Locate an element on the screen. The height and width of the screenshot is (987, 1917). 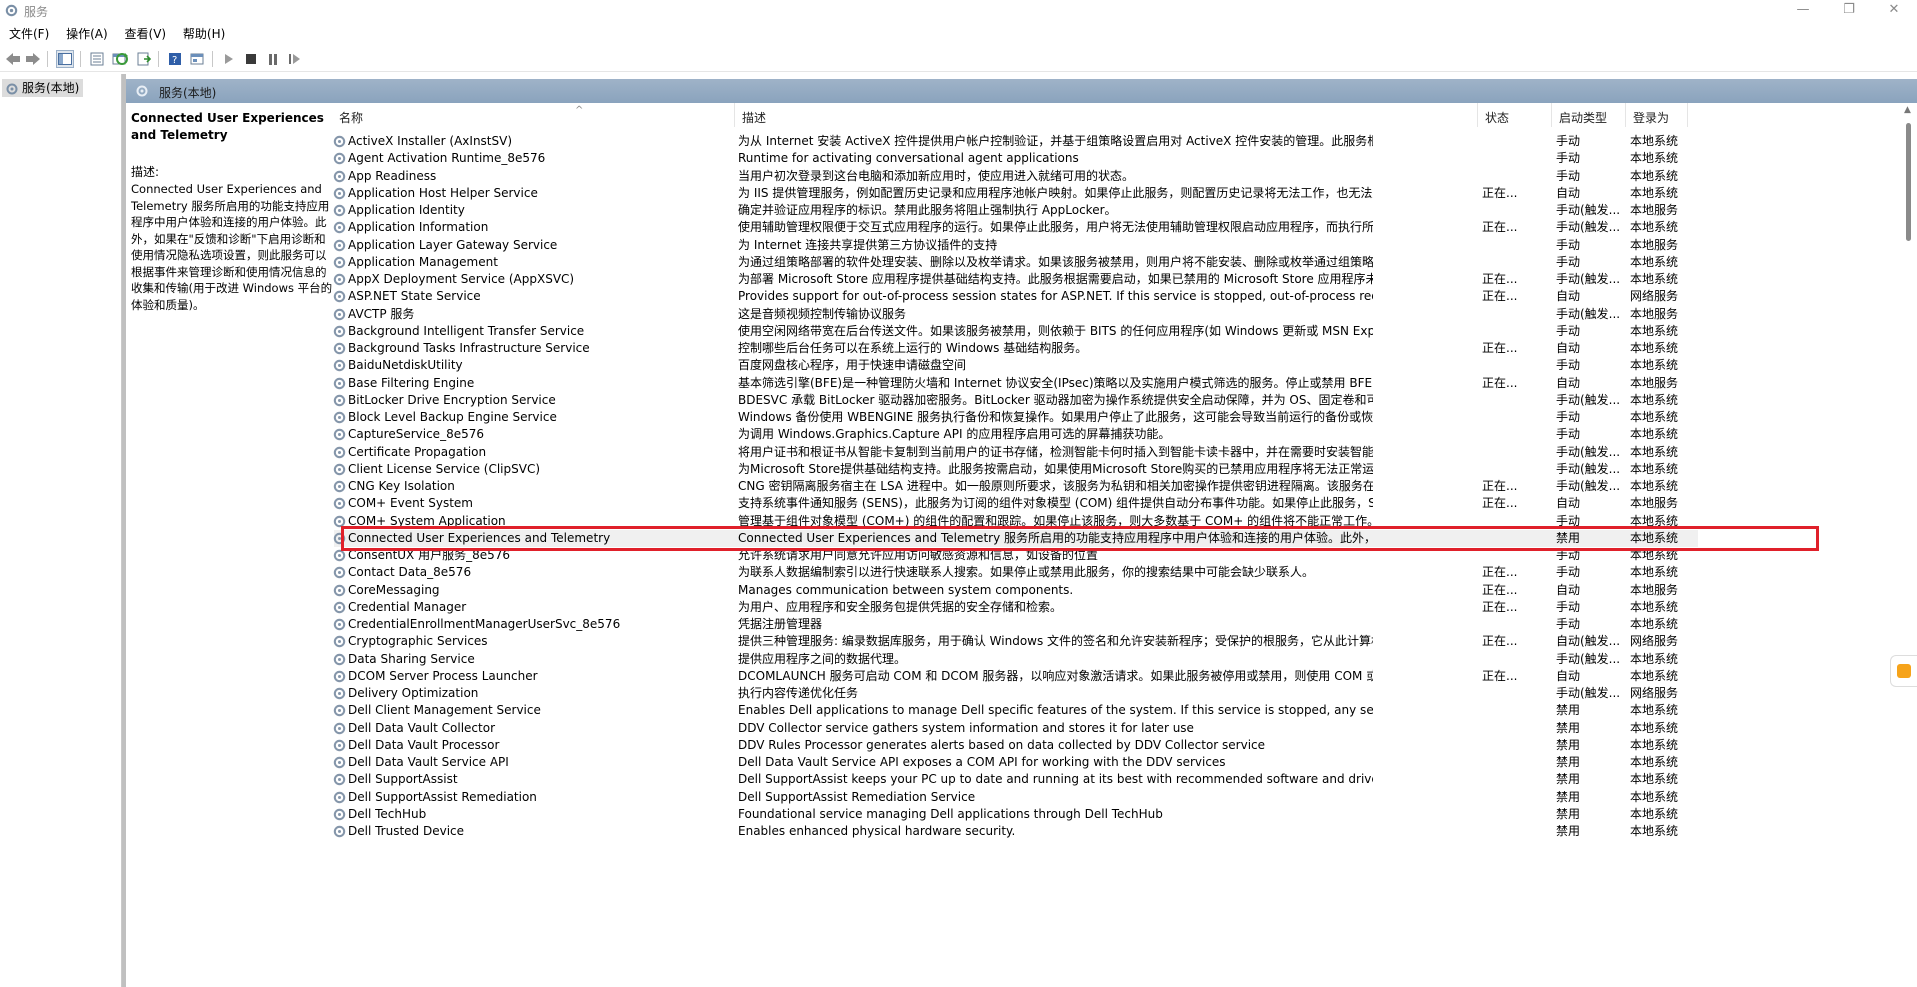
service-logon-as: 本地服务 is located at coordinates (1654, 382).